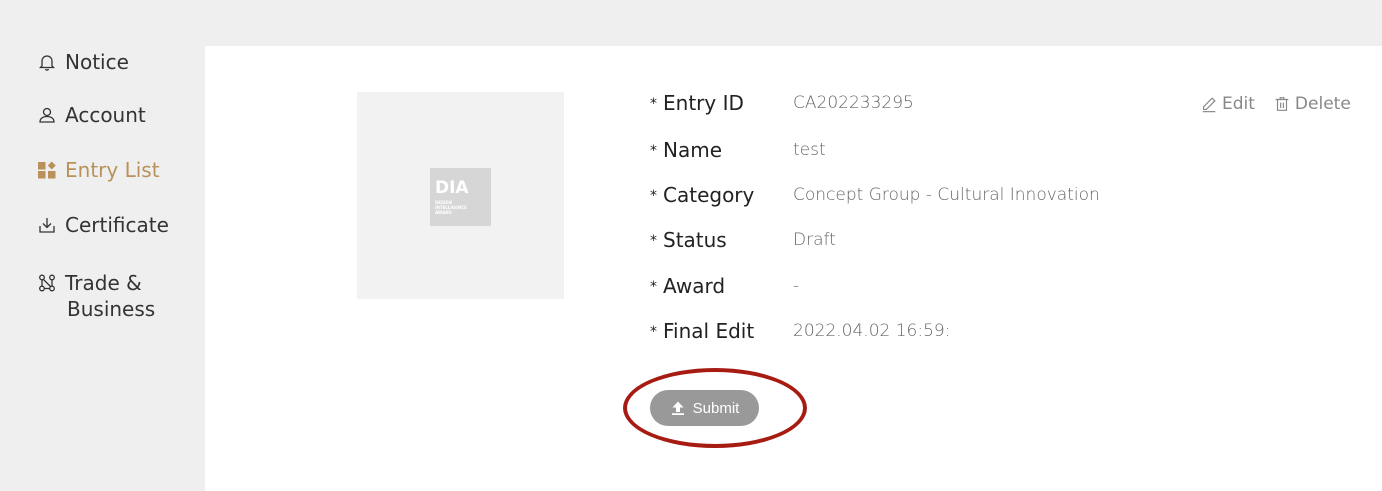 The width and height of the screenshot is (1382, 491). What do you see at coordinates (1209, 105) in the screenshot?
I see `pencil-icon` at bounding box center [1209, 105].